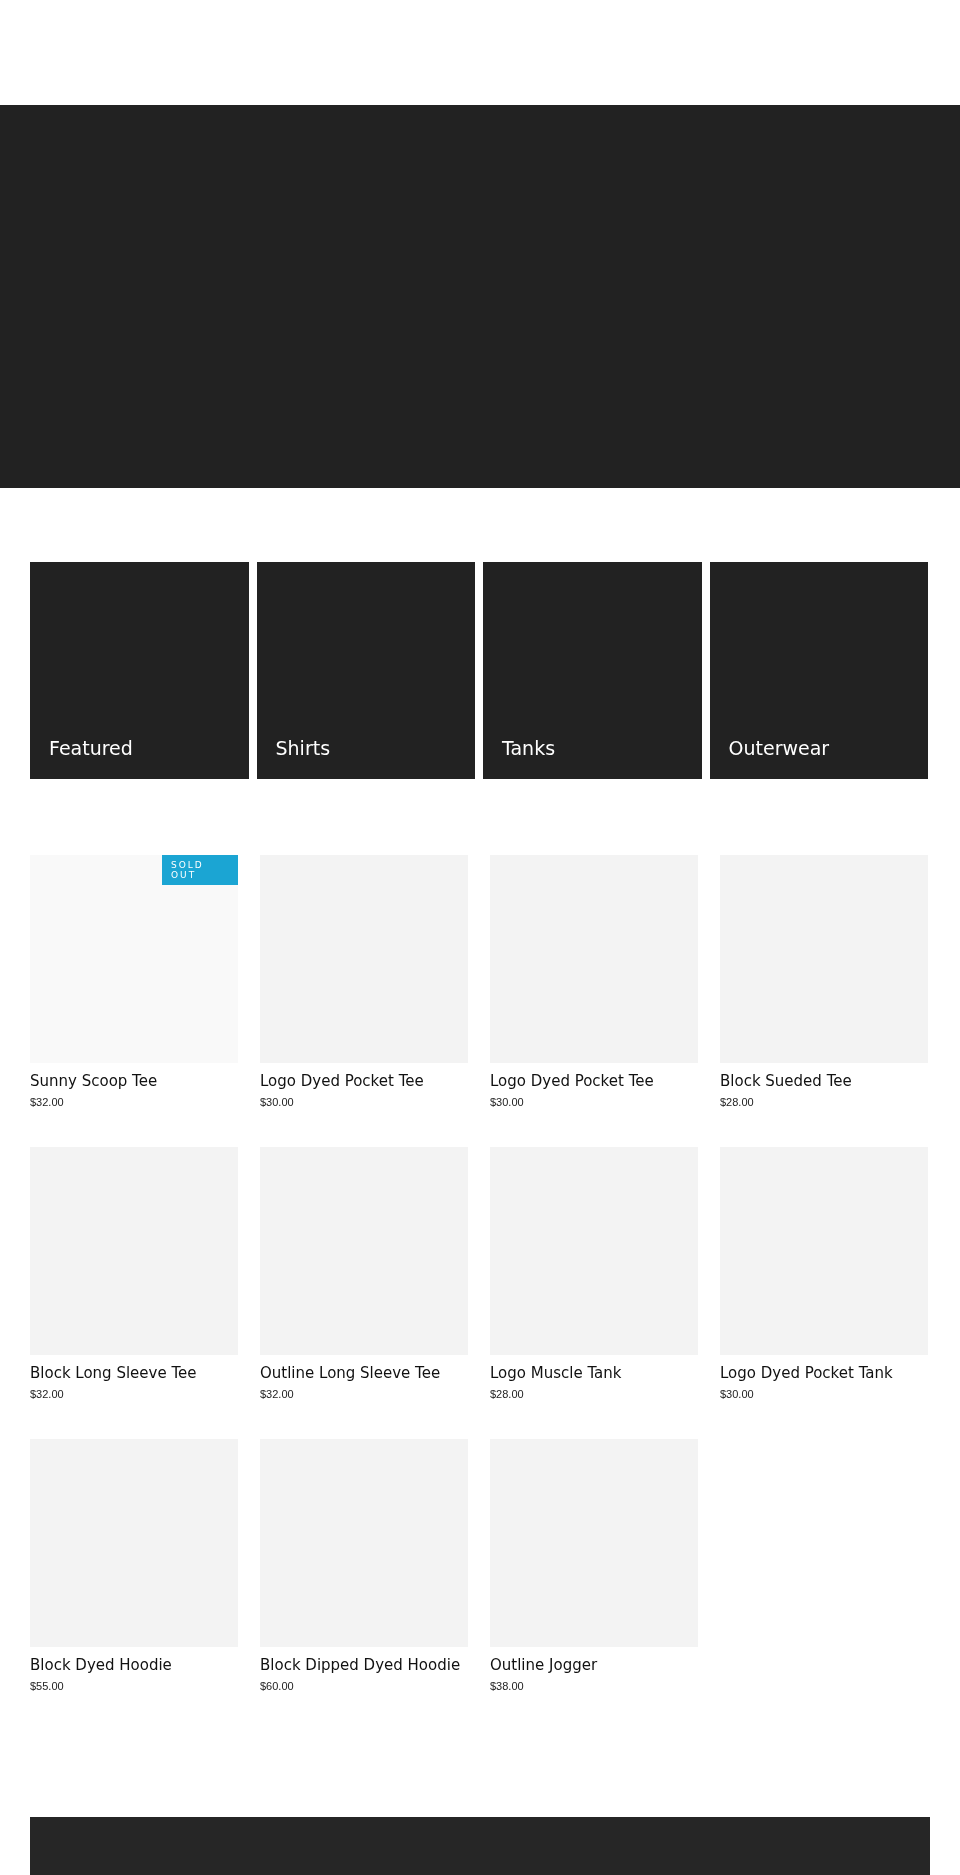 The height and width of the screenshot is (1875, 960). Describe the element at coordinates (139, 670) in the screenshot. I see `collection-tile: Featured` at that location.